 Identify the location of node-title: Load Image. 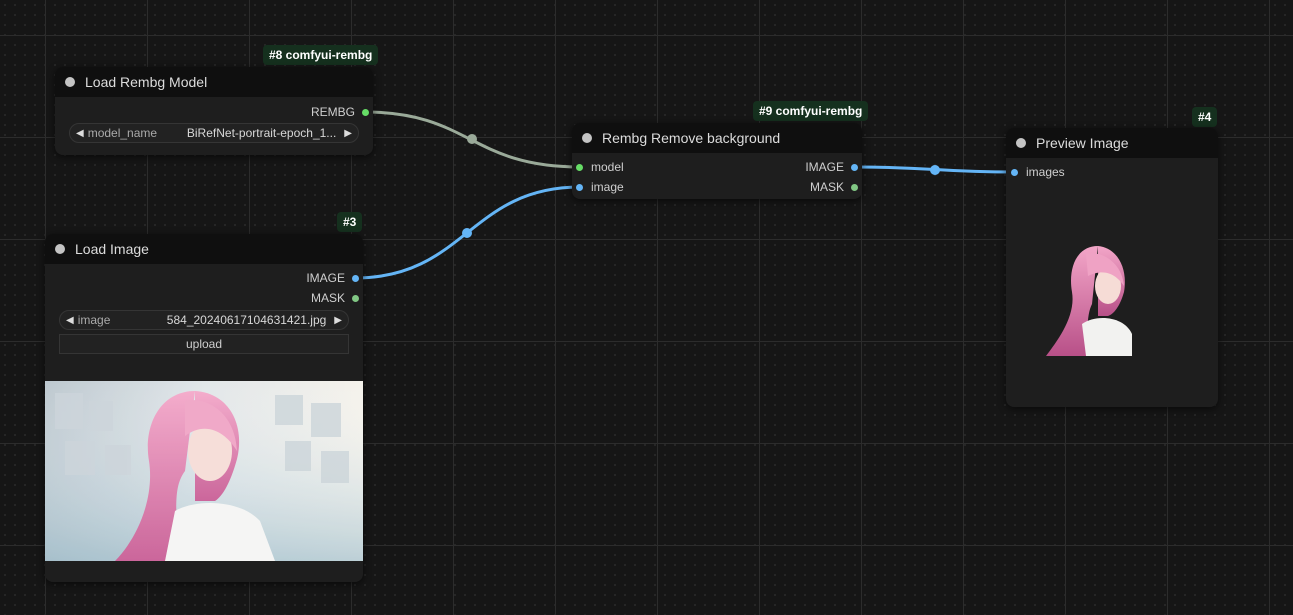
(112, 249).